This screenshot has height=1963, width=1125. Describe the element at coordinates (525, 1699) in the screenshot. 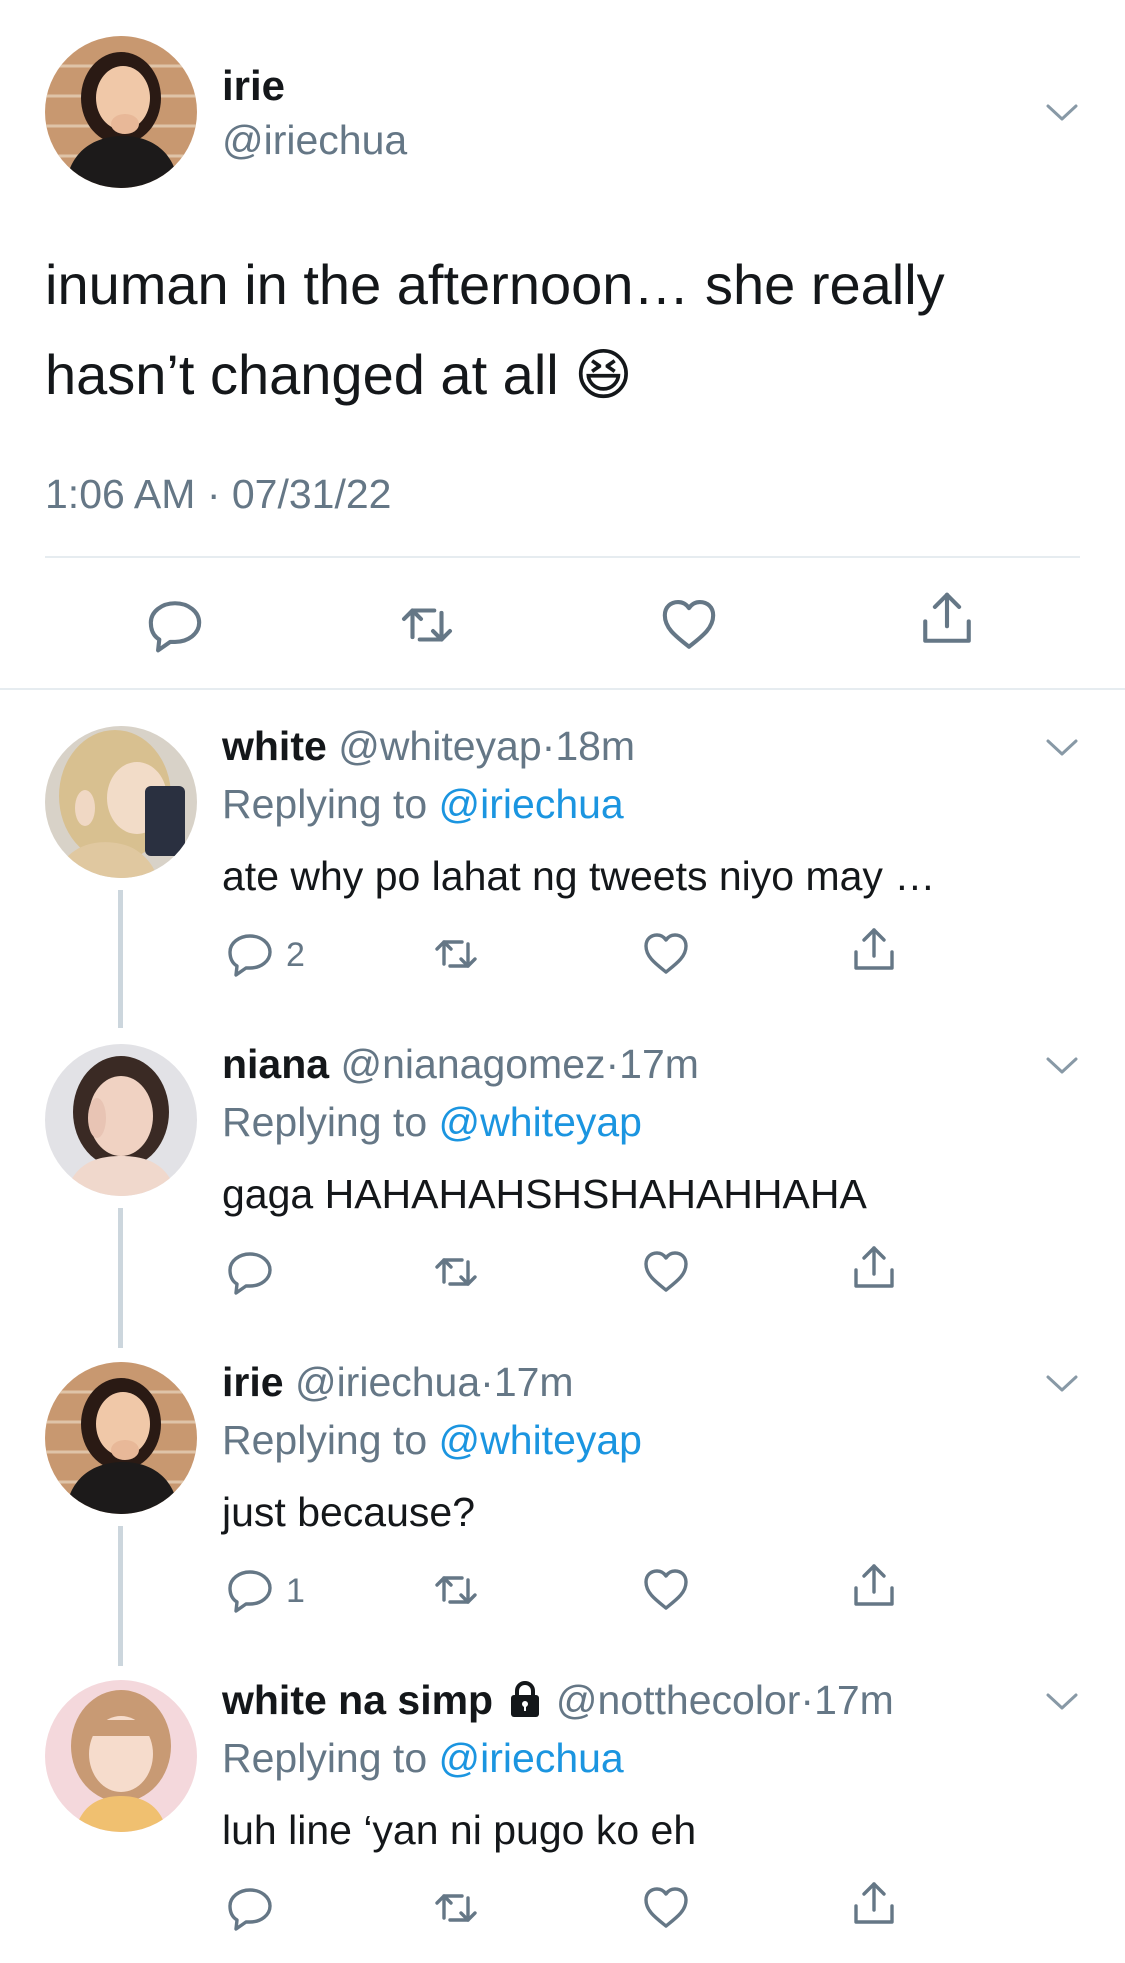

I see `lock-icon` at that location.